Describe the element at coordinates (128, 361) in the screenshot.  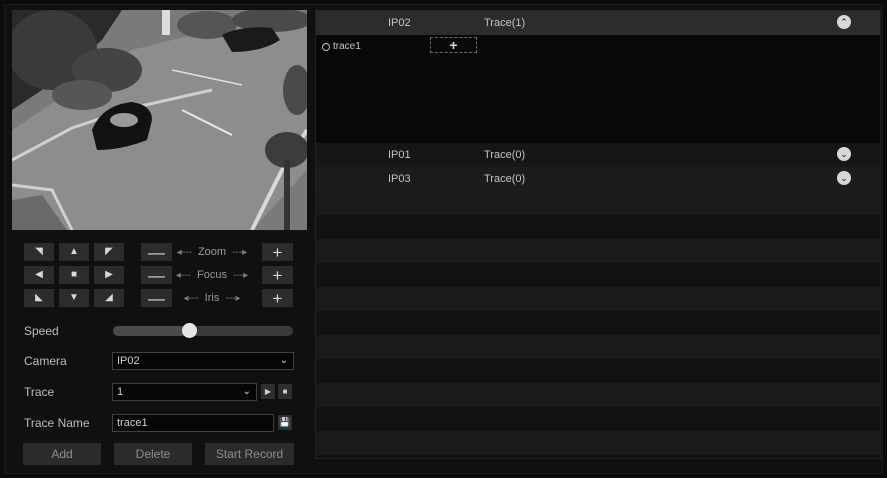
I see `camera-select-value: IP02` at that location.